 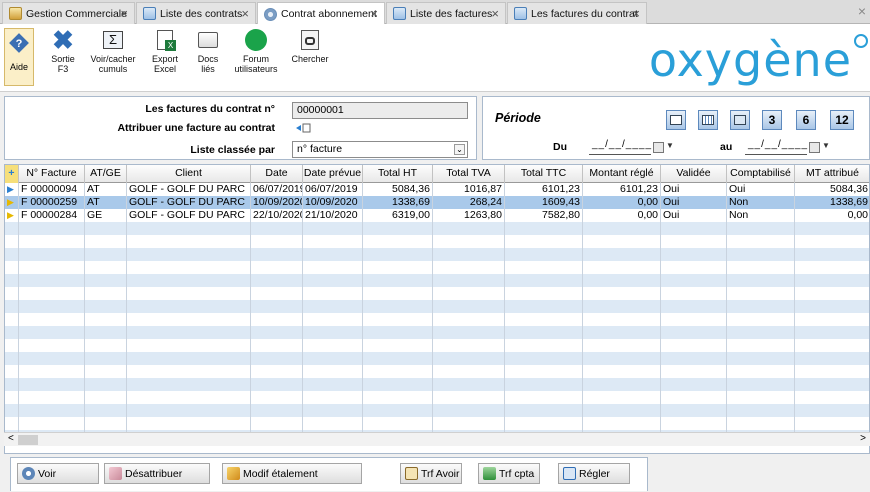 What do you see at coordinates (28, 473) in the screenshot?
I see `gear-icon` at bounding box center [28, 473].